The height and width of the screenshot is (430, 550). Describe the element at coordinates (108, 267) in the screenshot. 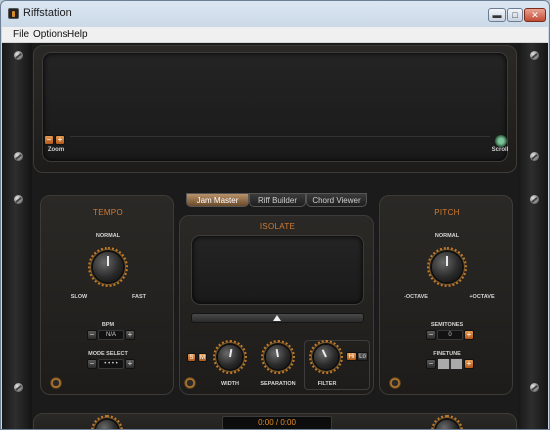

I see `tempo-knob` at that location.